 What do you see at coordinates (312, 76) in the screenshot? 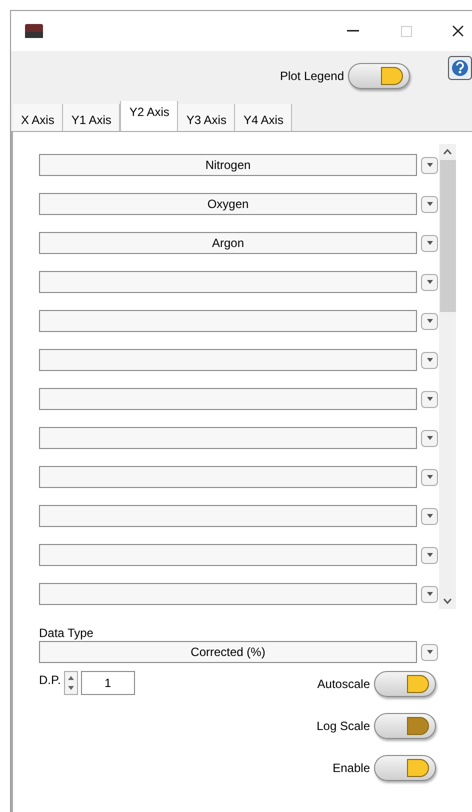
I see `toggle-label: Plot Legend` at bounding box center [312, 76].